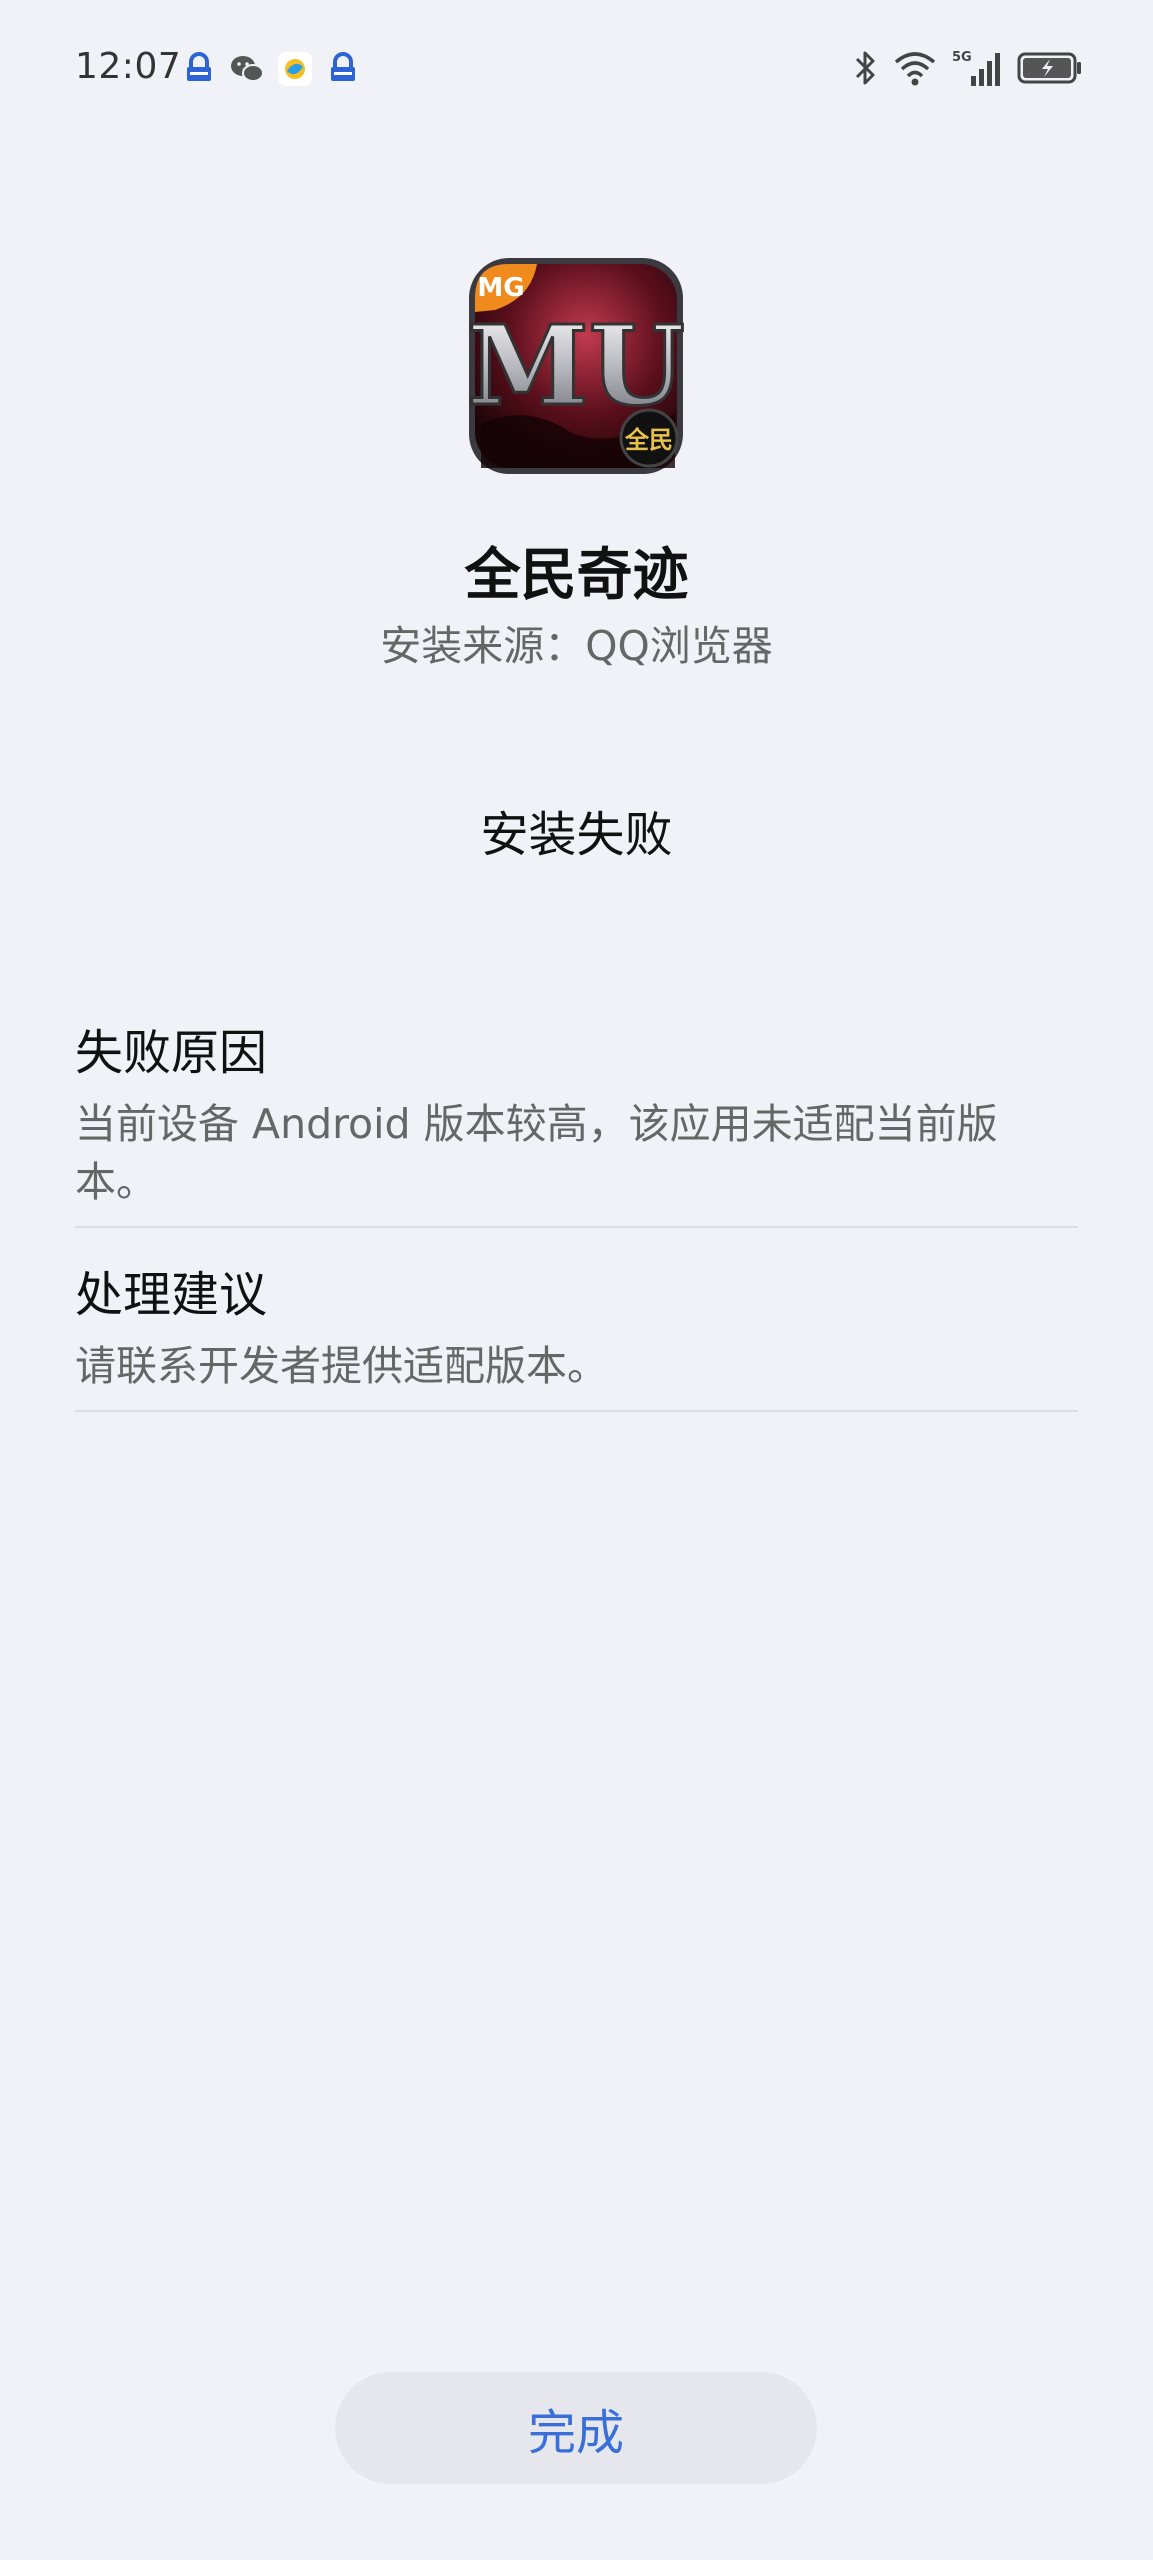 The height and width of the screenshot is (2560, 1153). What do you see at coordinates (576, 2428) in the screenshot?
I see `done-button: 完成` at bounding box center [576, 2428].